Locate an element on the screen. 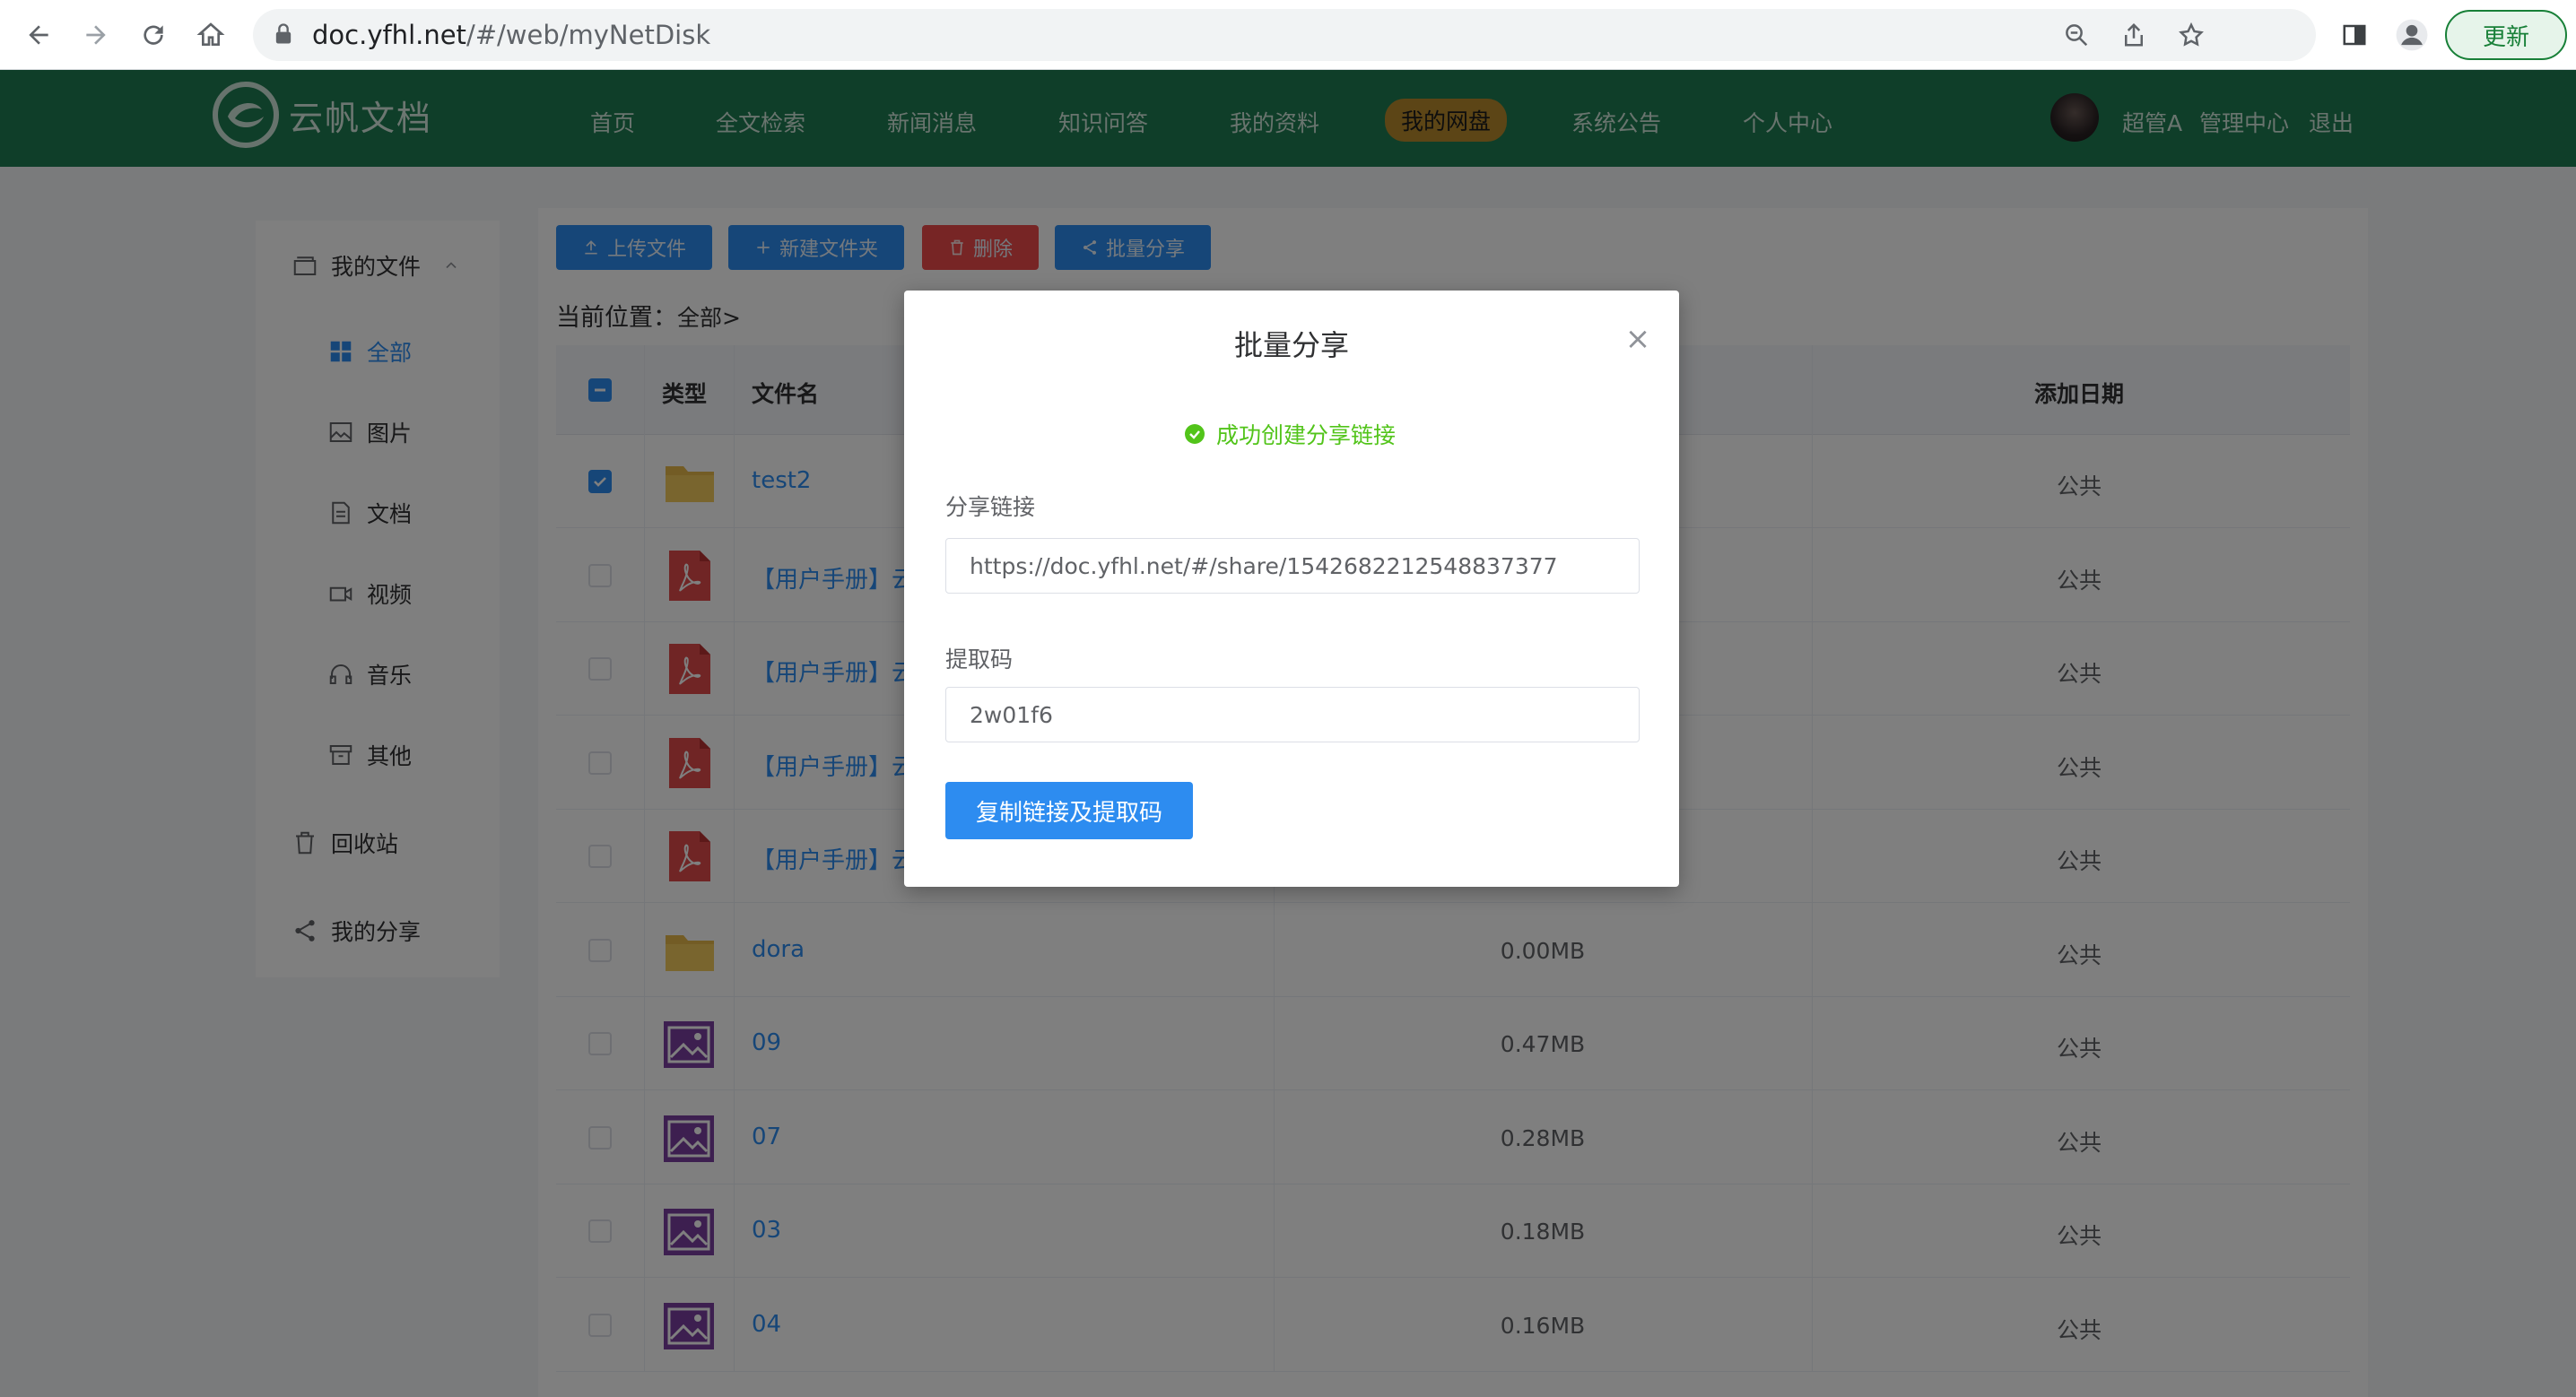  dialog-title: 批量分享 is located at coordinates (1291, 345).